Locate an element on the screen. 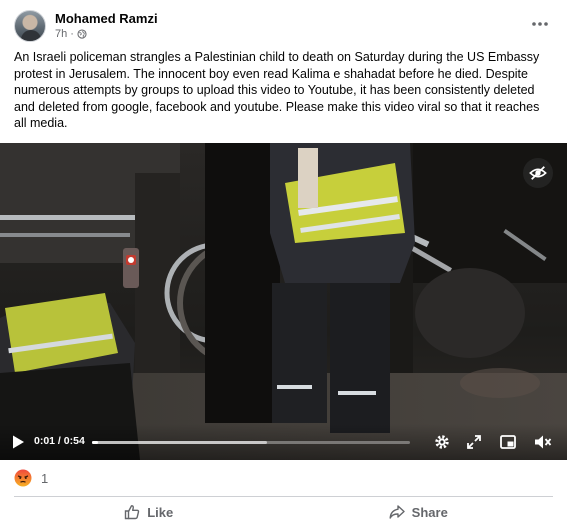 The width and height of the screenshot is (567, 526). reaction-summary: 1 is located at coordinates (31, 478).